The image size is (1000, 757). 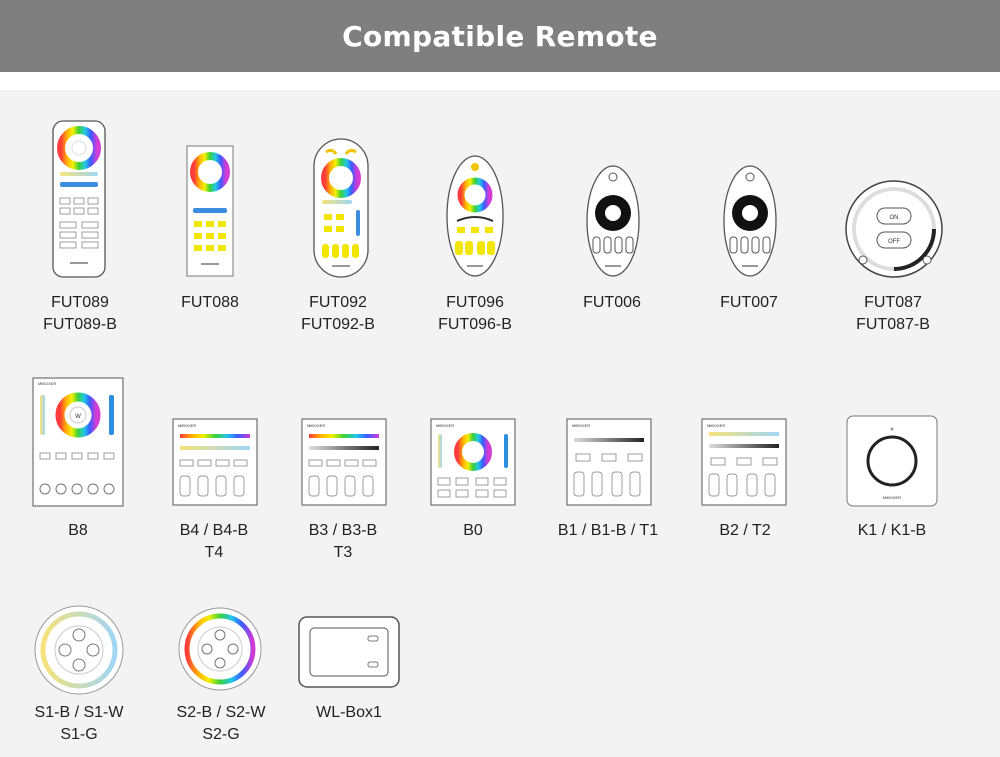 I want to click on remote-fut096, so click(x=475, y=216).